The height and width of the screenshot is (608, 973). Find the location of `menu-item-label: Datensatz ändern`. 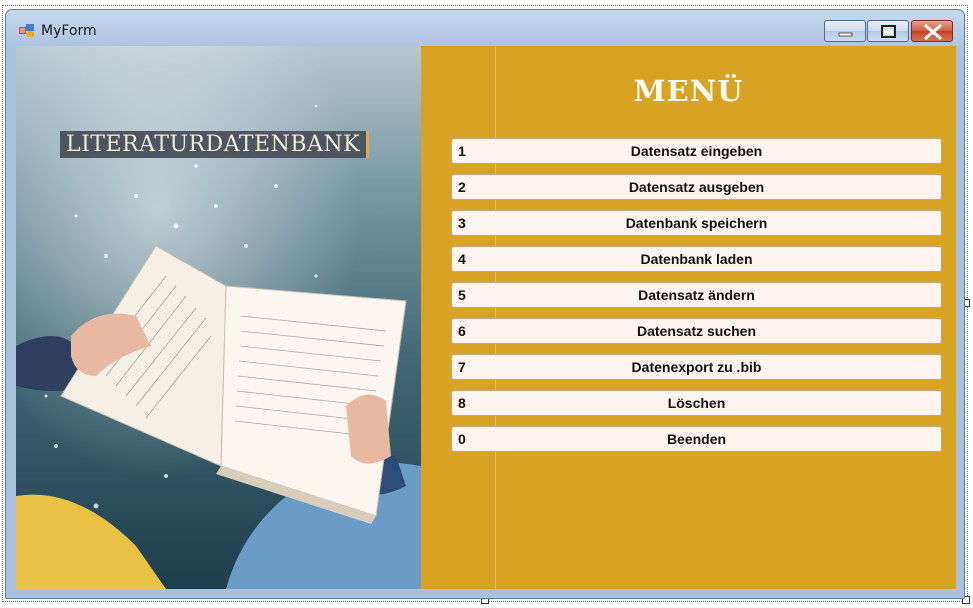

menu-item-label: Datensatz ändern is located at coordinates (696, 295).